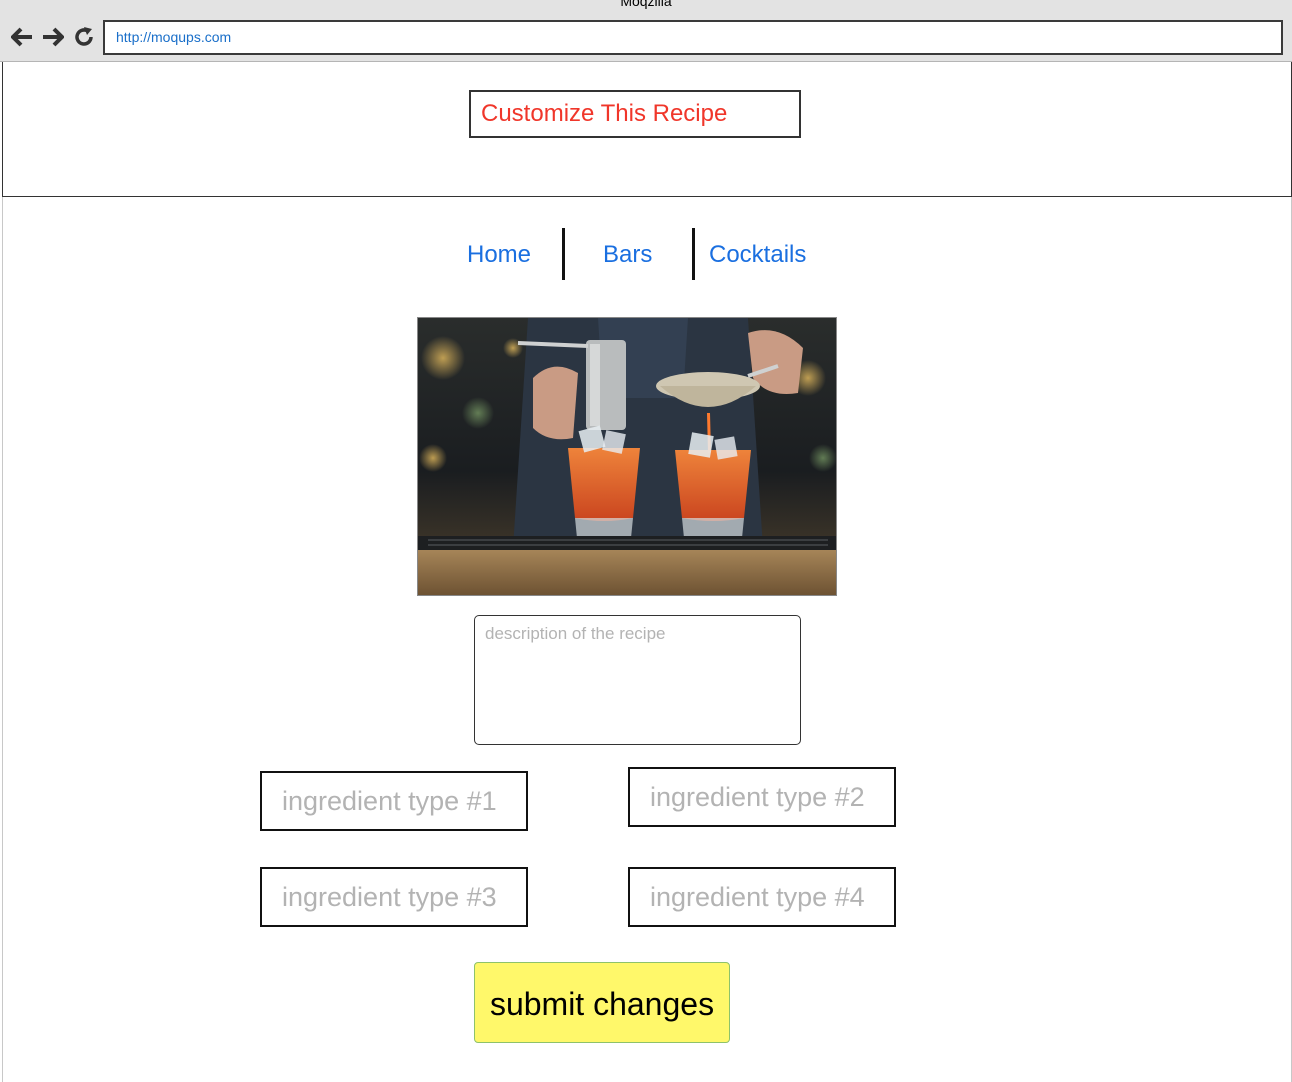 This screenshot has height=1082, width=1292. What do you see at coordinates (693, 37) in the screenshot?
I see `url-bar: http://moqups.com` at bounding box center [693, 37].